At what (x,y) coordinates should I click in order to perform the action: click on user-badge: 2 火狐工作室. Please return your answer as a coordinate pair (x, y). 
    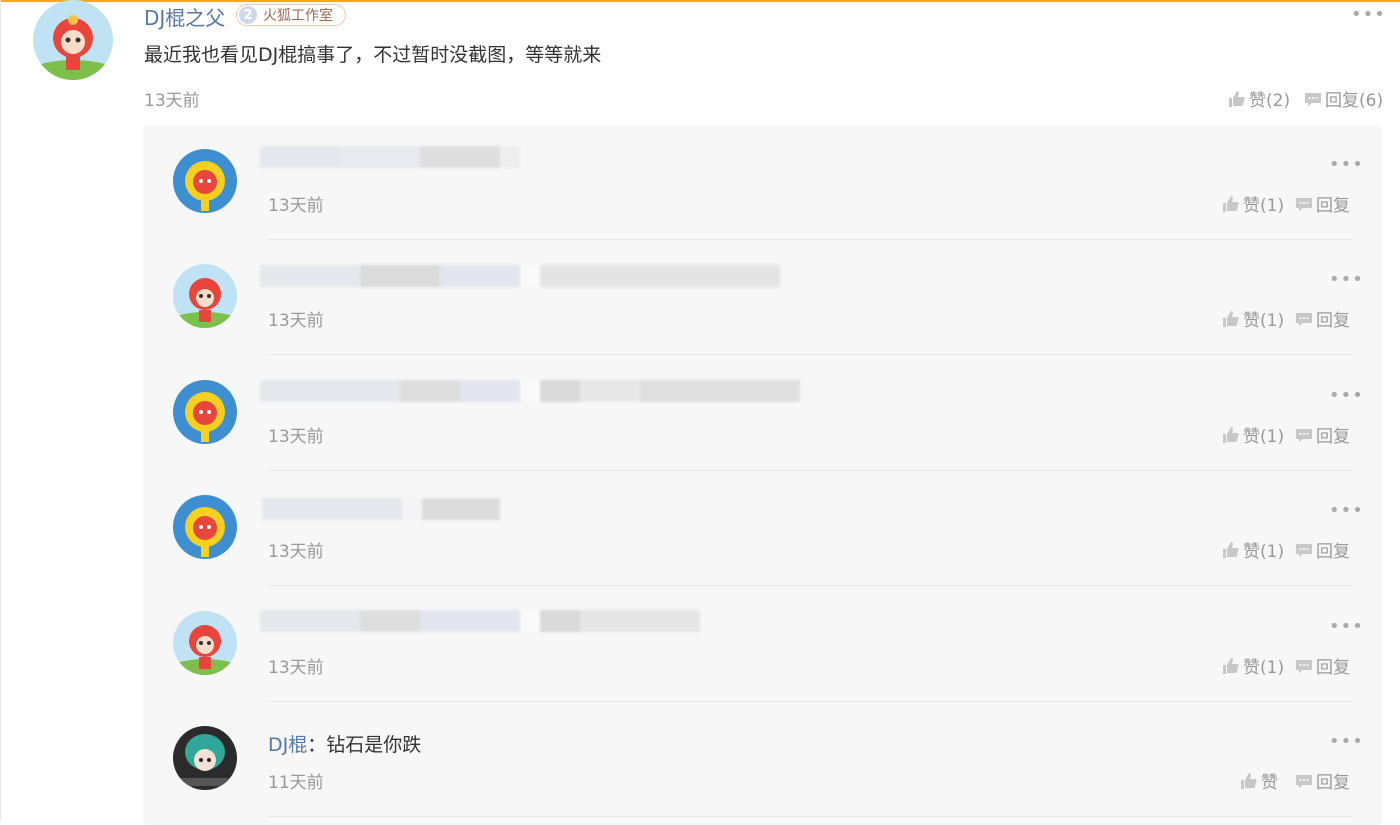
    Looking at the image, I should click on (291, 15).